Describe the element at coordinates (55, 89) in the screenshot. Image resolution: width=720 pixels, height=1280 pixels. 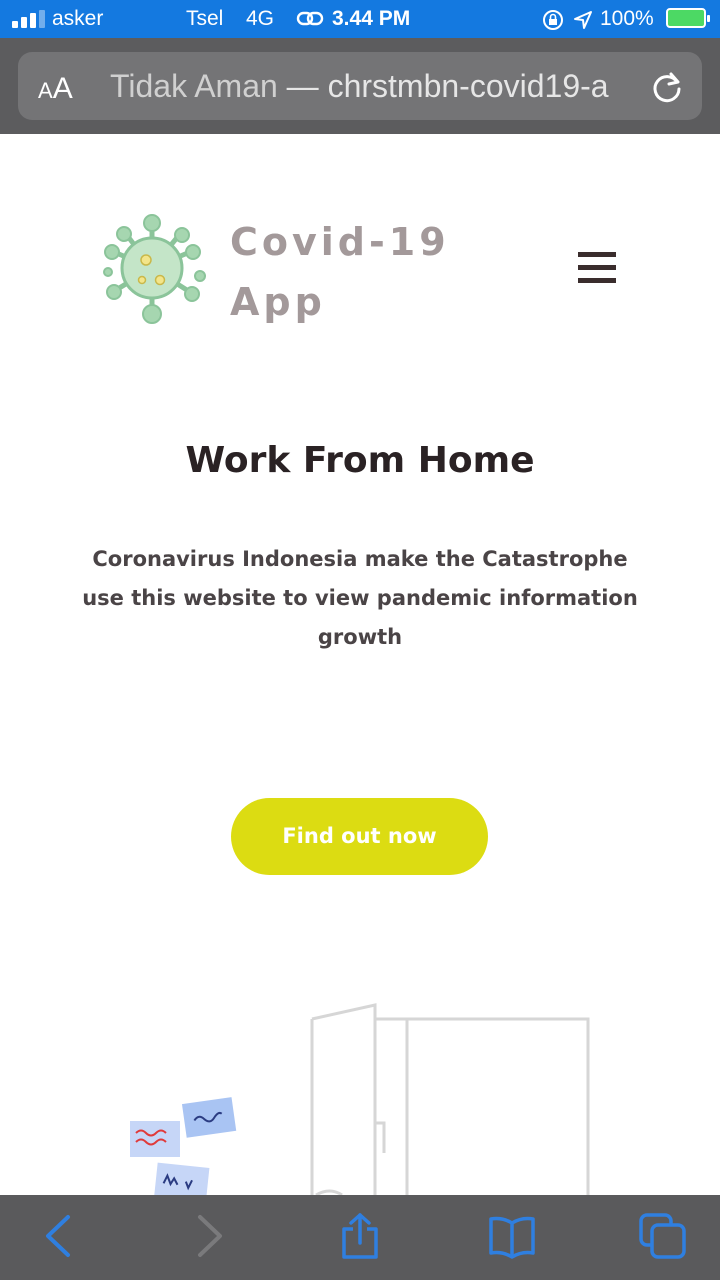
I see `text-size-button: AA` at that location.